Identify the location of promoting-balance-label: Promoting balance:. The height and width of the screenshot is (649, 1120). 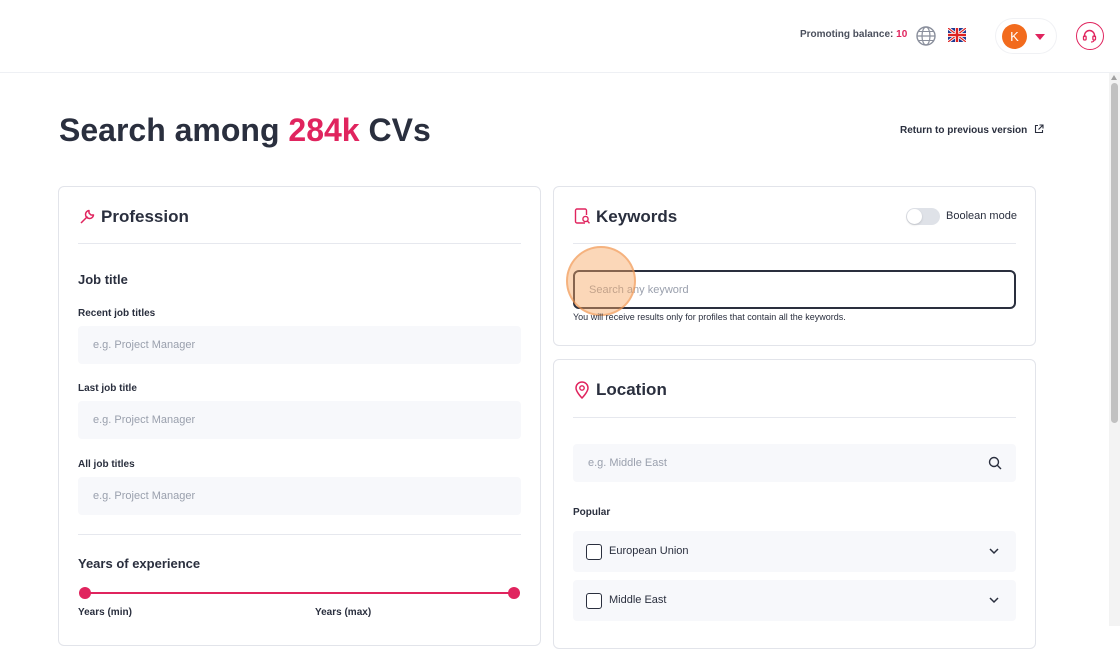
(847, 34).